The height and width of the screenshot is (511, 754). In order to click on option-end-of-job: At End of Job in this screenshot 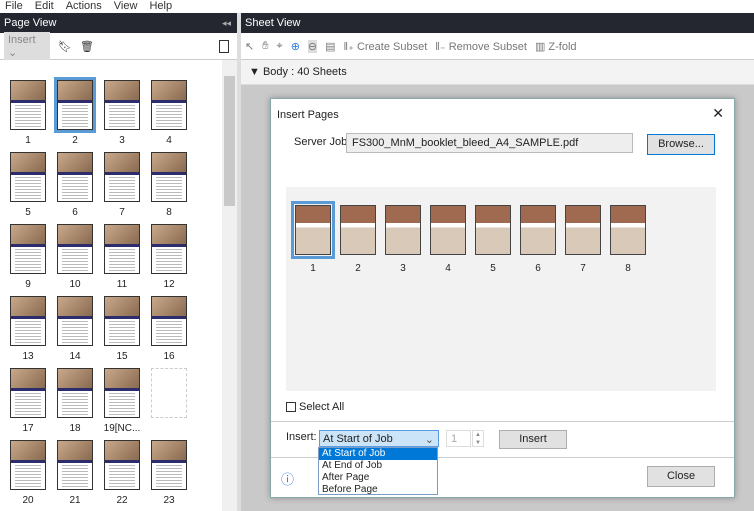, I will do `click(378, 466)`.